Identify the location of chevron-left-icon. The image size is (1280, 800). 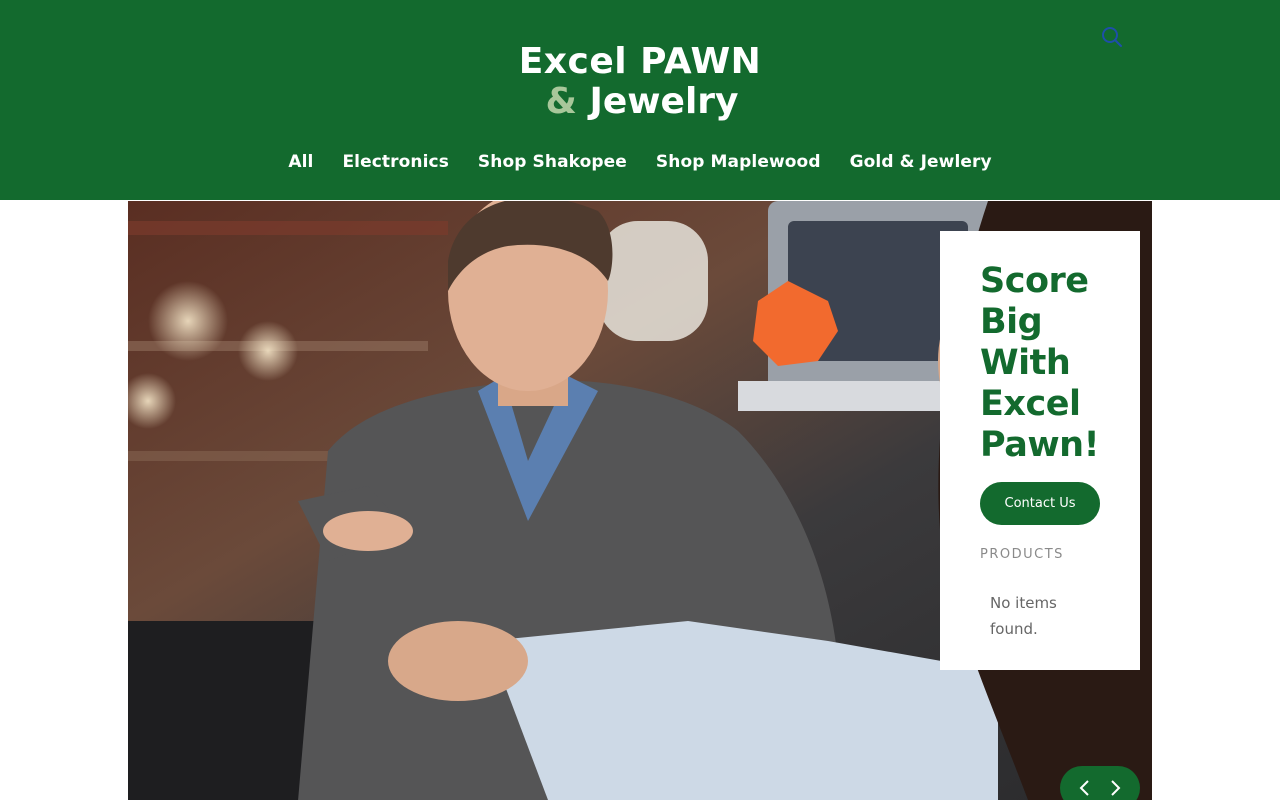
(1085, 788).